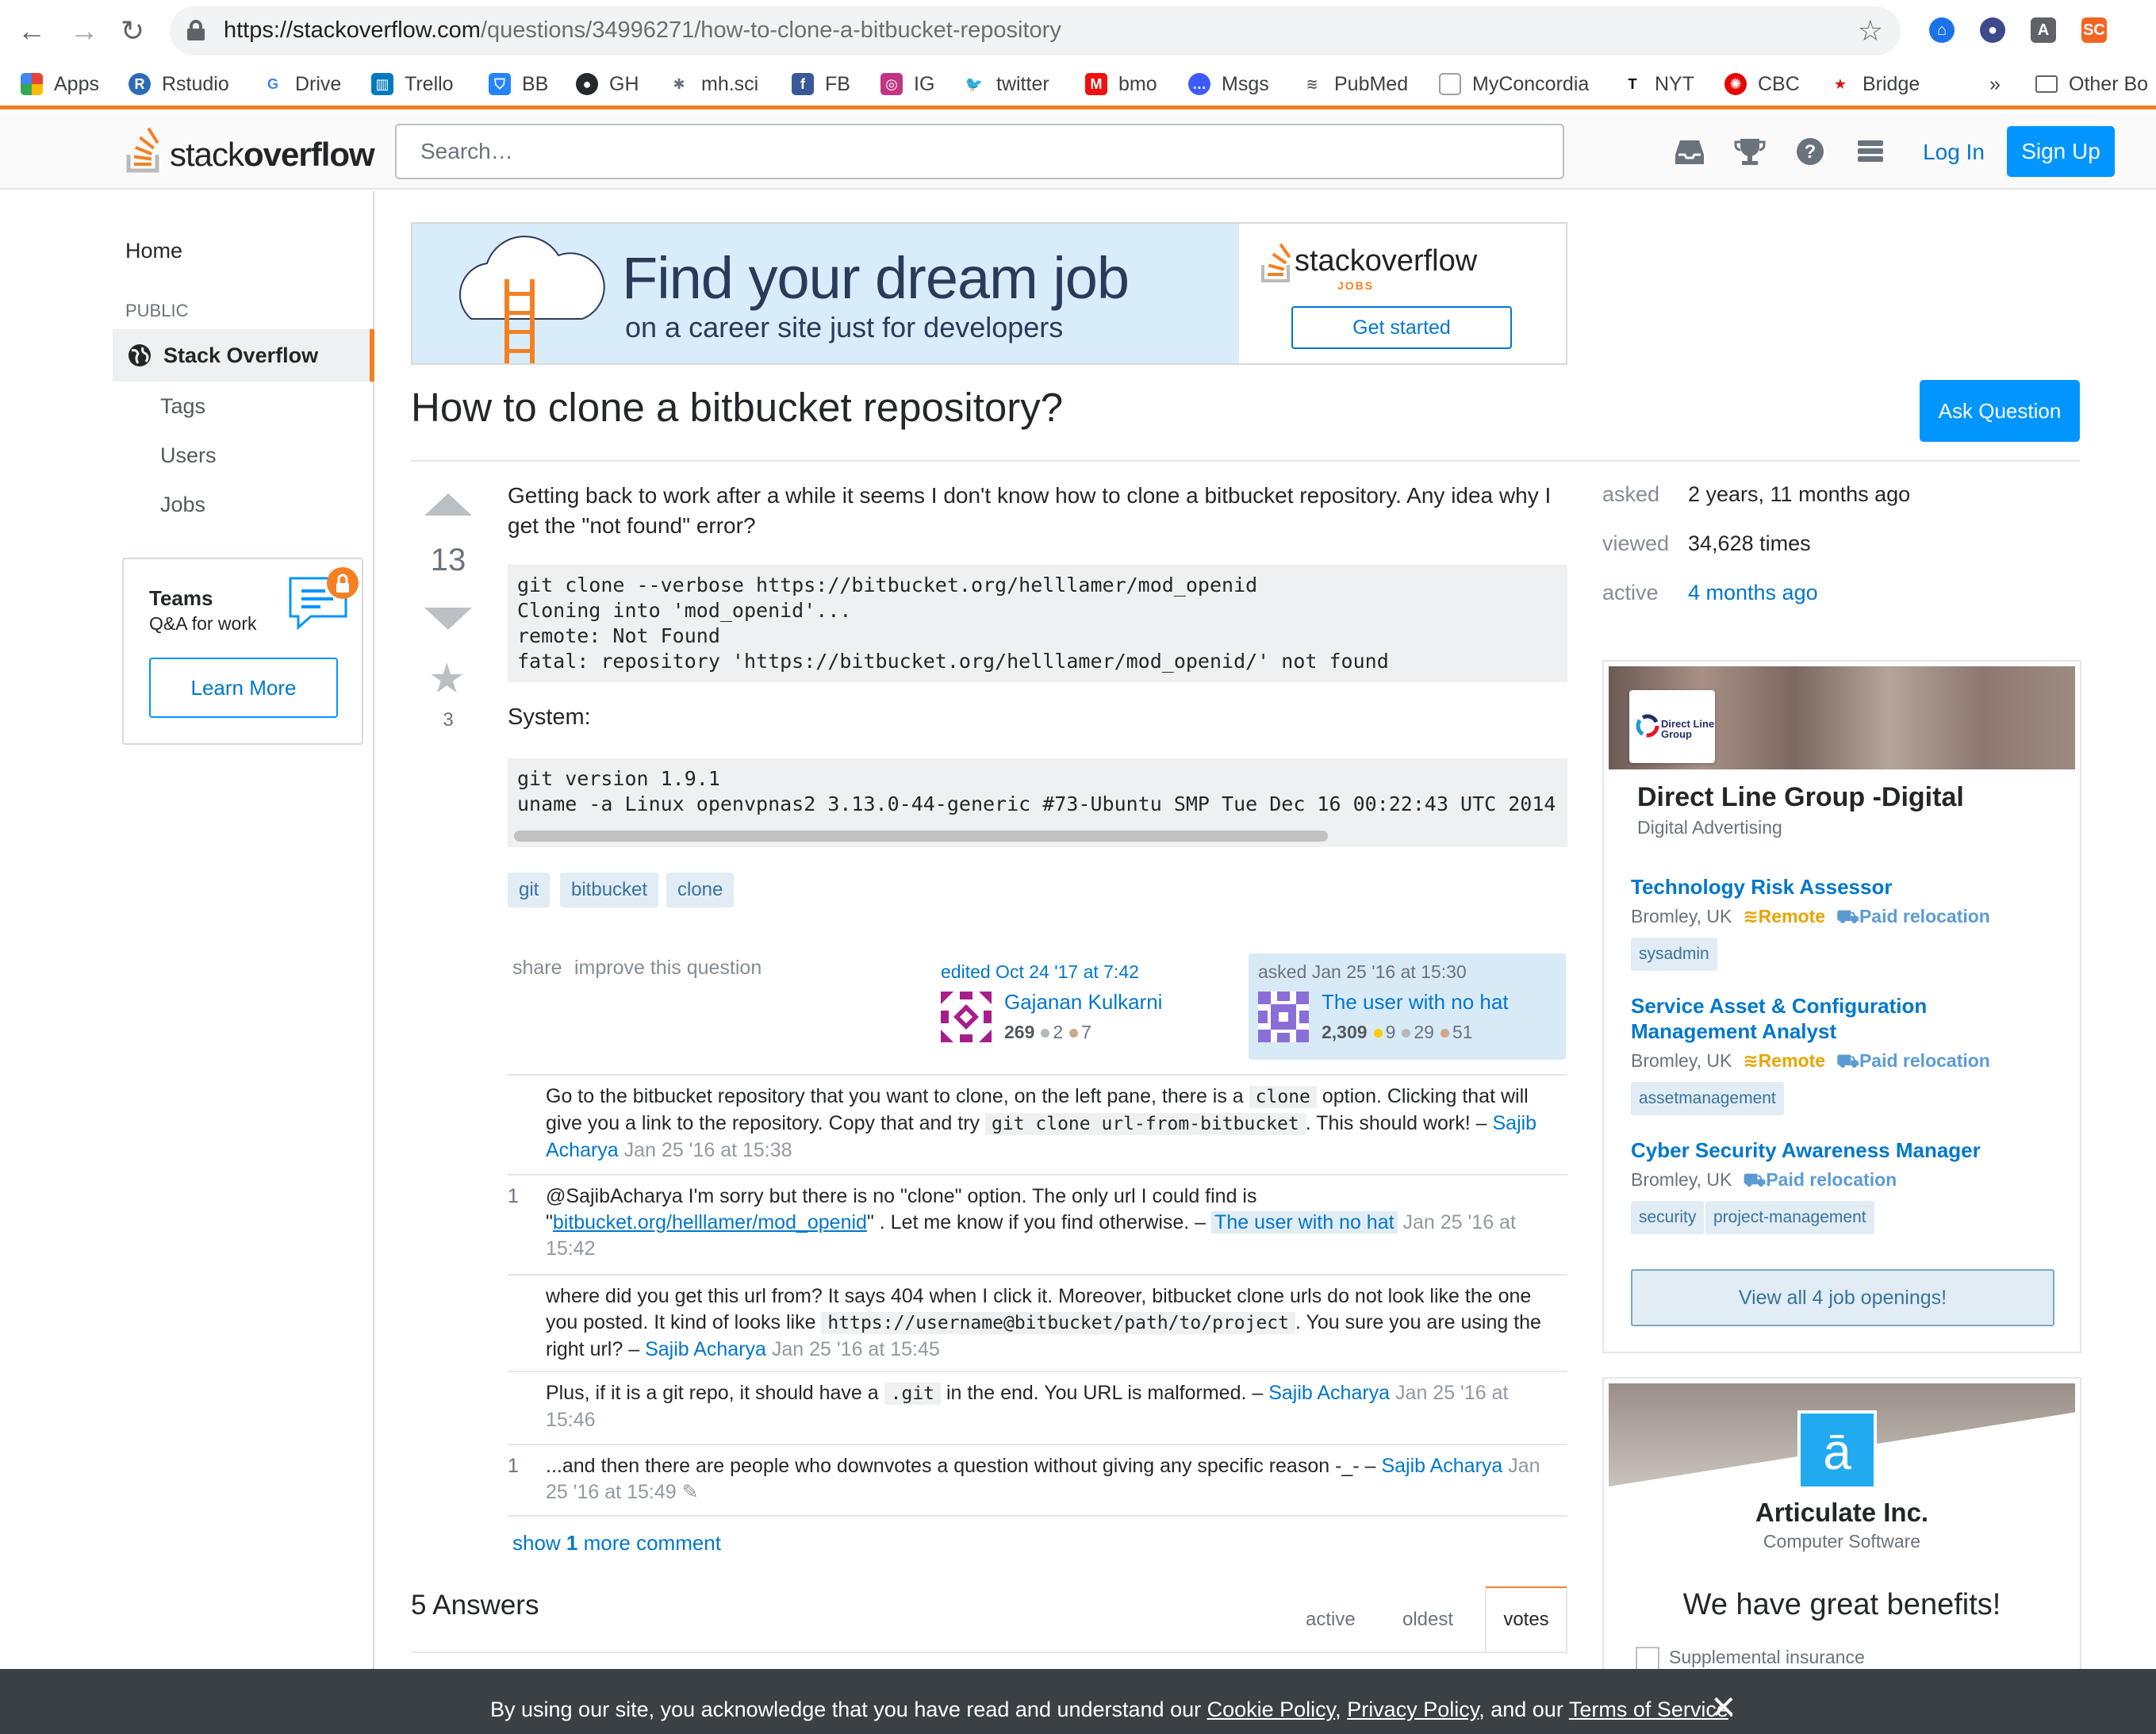 The width and height of the screenshot is (2156, 1734). Describe the element at coordinates (1304, 1222) in the screenshot. I see `comment-user: The user with no hat` at that location.